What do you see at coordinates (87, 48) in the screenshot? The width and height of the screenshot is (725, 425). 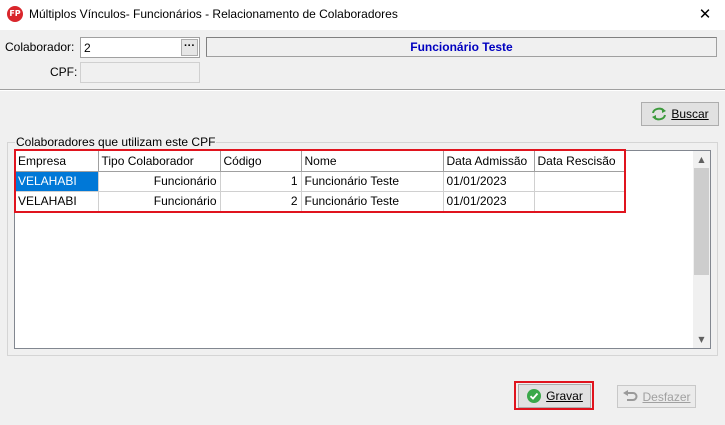 I see `colaborador-value: 2` at bounding box center [87, 48].